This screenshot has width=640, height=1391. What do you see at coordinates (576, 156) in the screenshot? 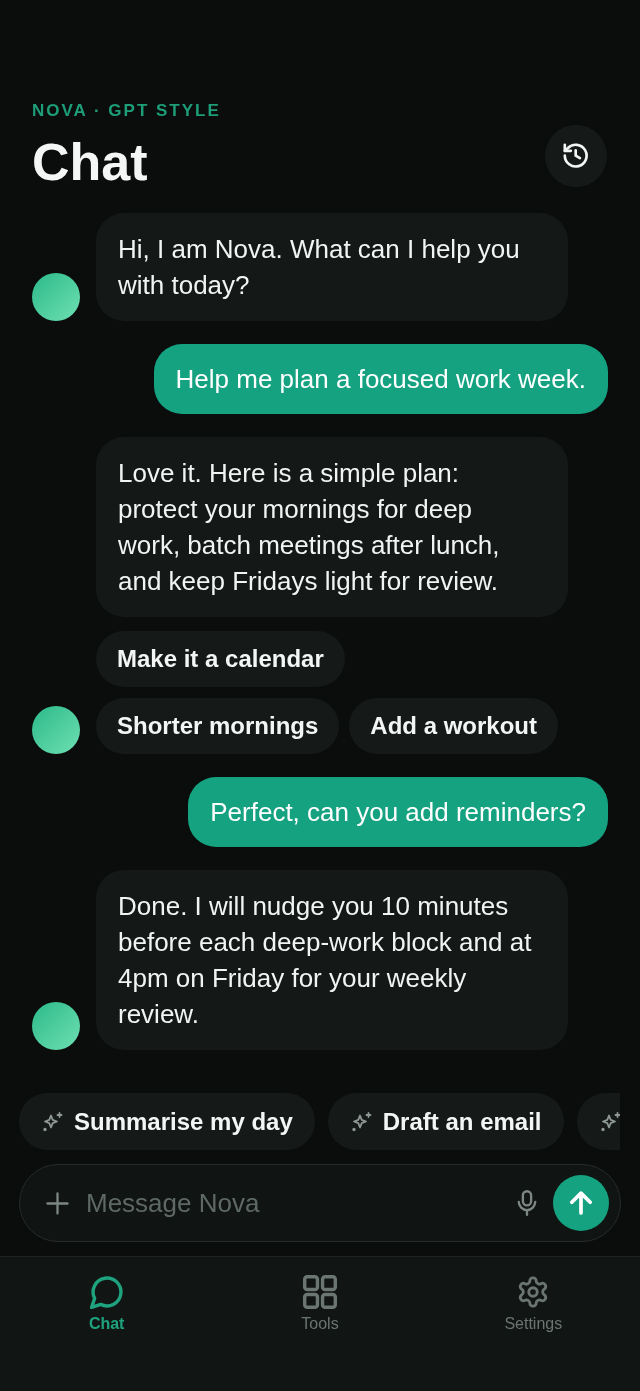
I see `history-icon` at bounding box center [576, 156].